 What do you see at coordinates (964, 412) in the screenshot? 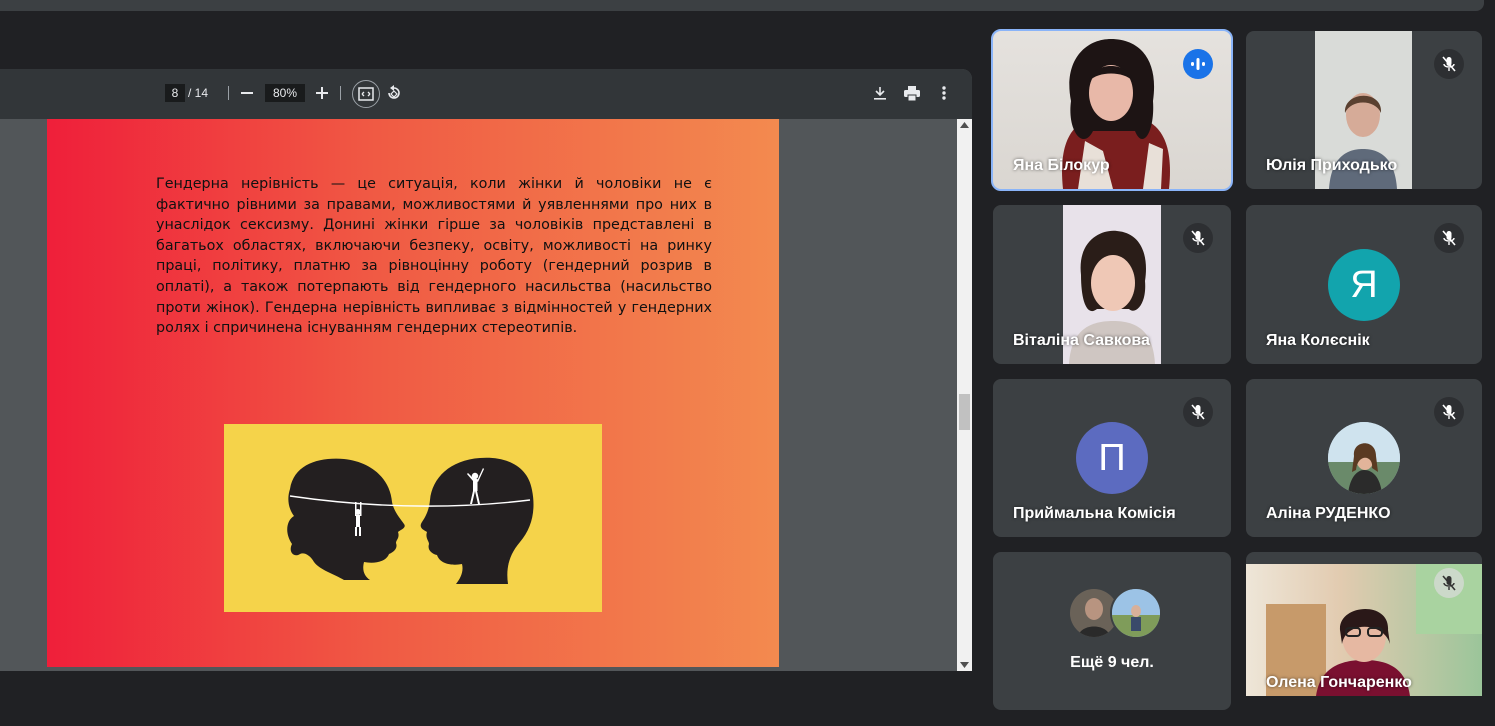
I see `scroll-thumb` at bounding box center [964, 412].